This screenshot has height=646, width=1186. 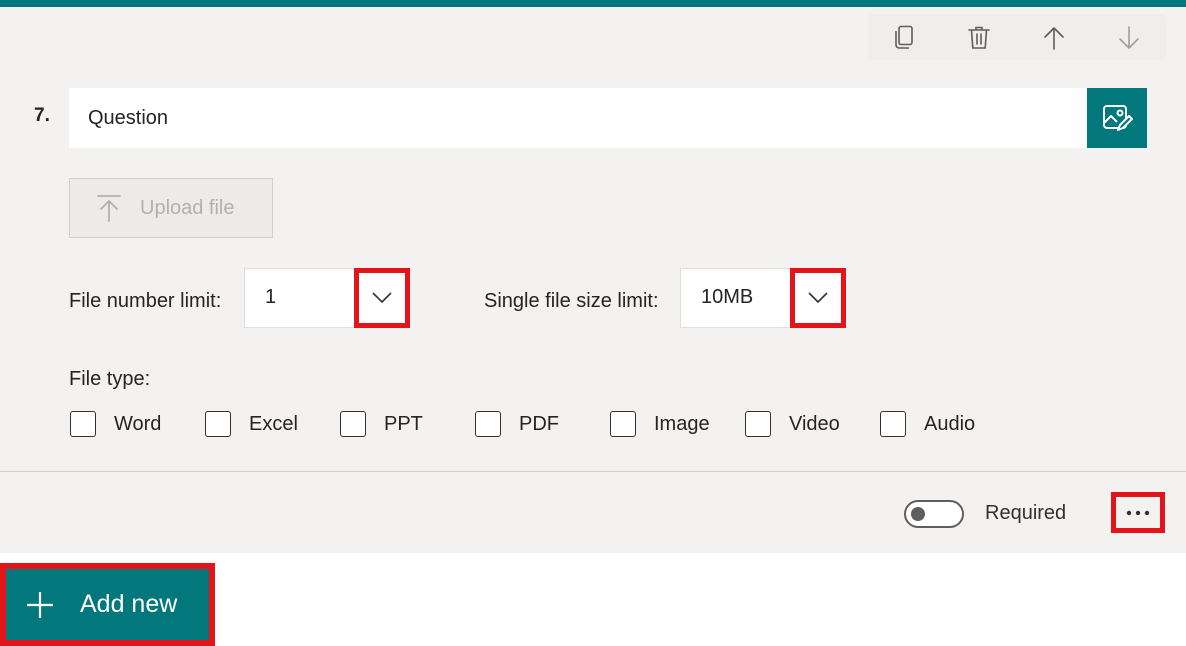 I want to click on more-options-icon, so click(x=1138, y=512).